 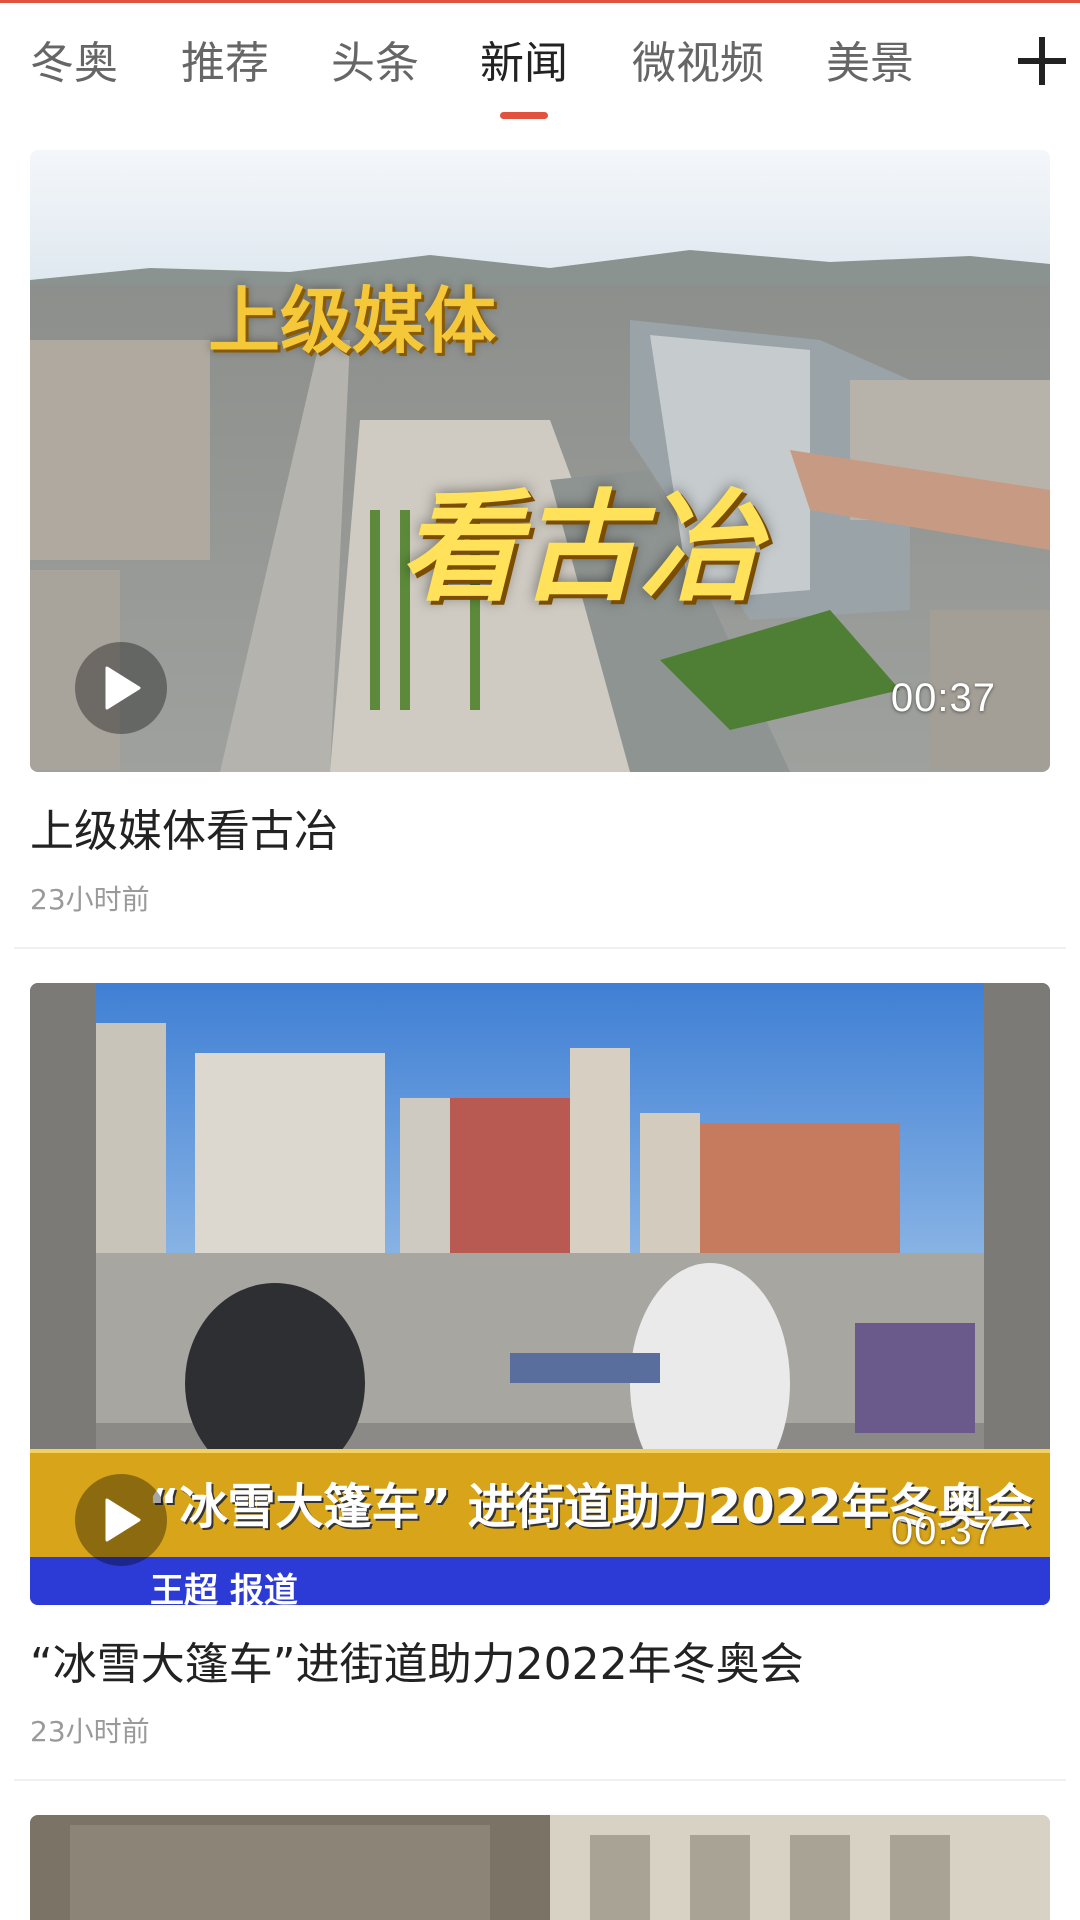 What do you see at coordinates (352, 321) in the screenshot?
I see `overlay-caption: 上级媒体` at bounding box center [352, 321].